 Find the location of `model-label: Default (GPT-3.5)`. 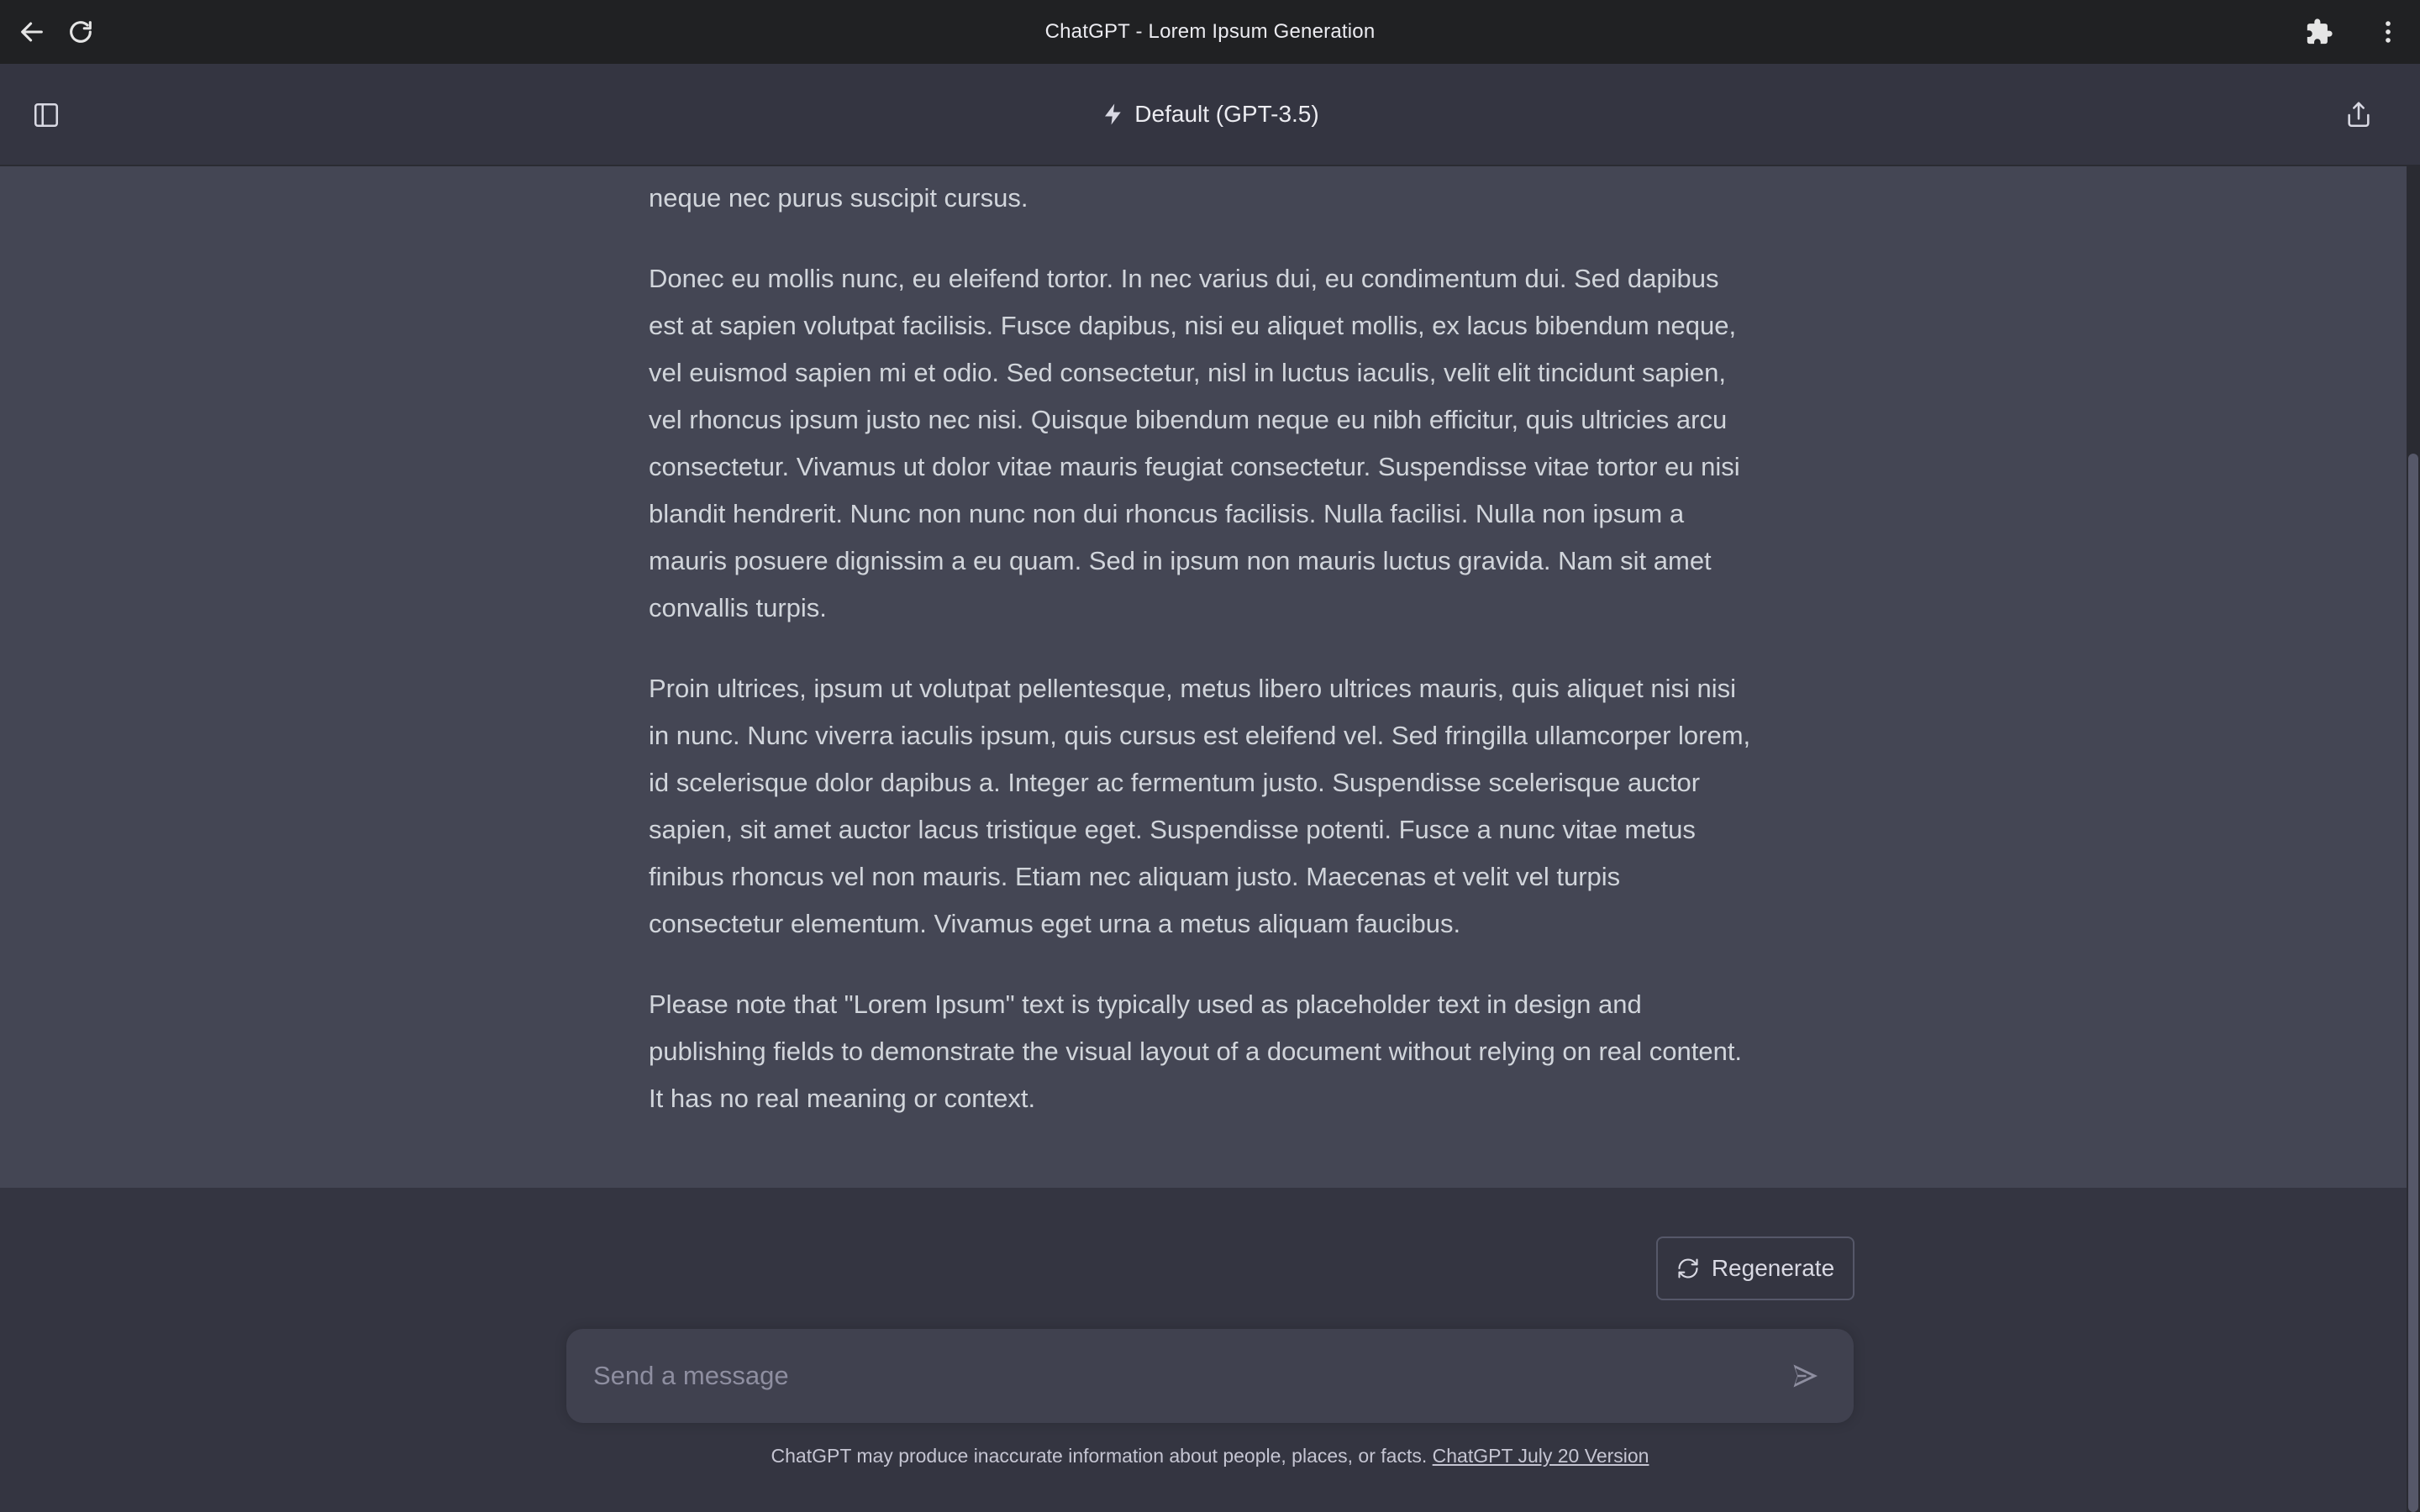

model-label: Default (GPT-3.5) is located at coordinates (1226, 114).